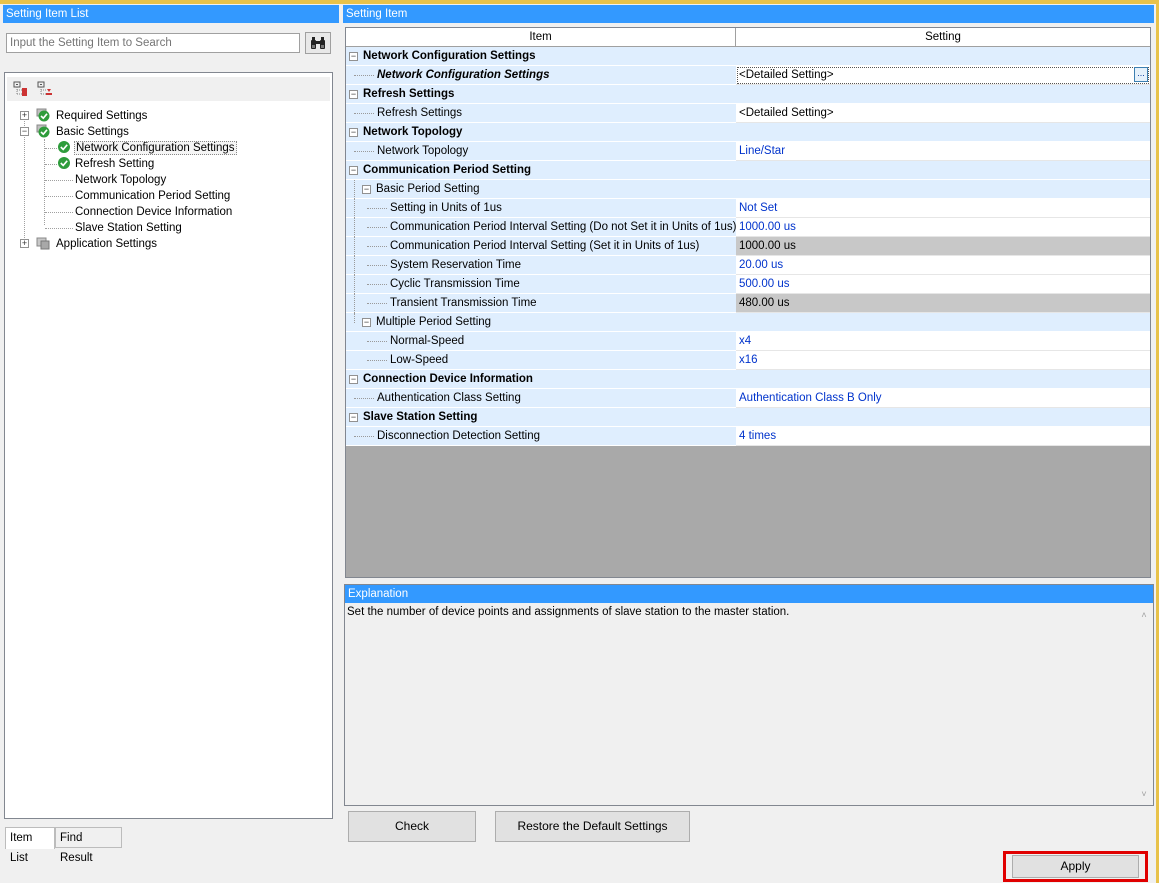 The width and height of the screenshot is (1159, 883). Describe the element at coordinates (943, 208) in the screenshot. I see `grid-setting-cell: Not Set` at that location.